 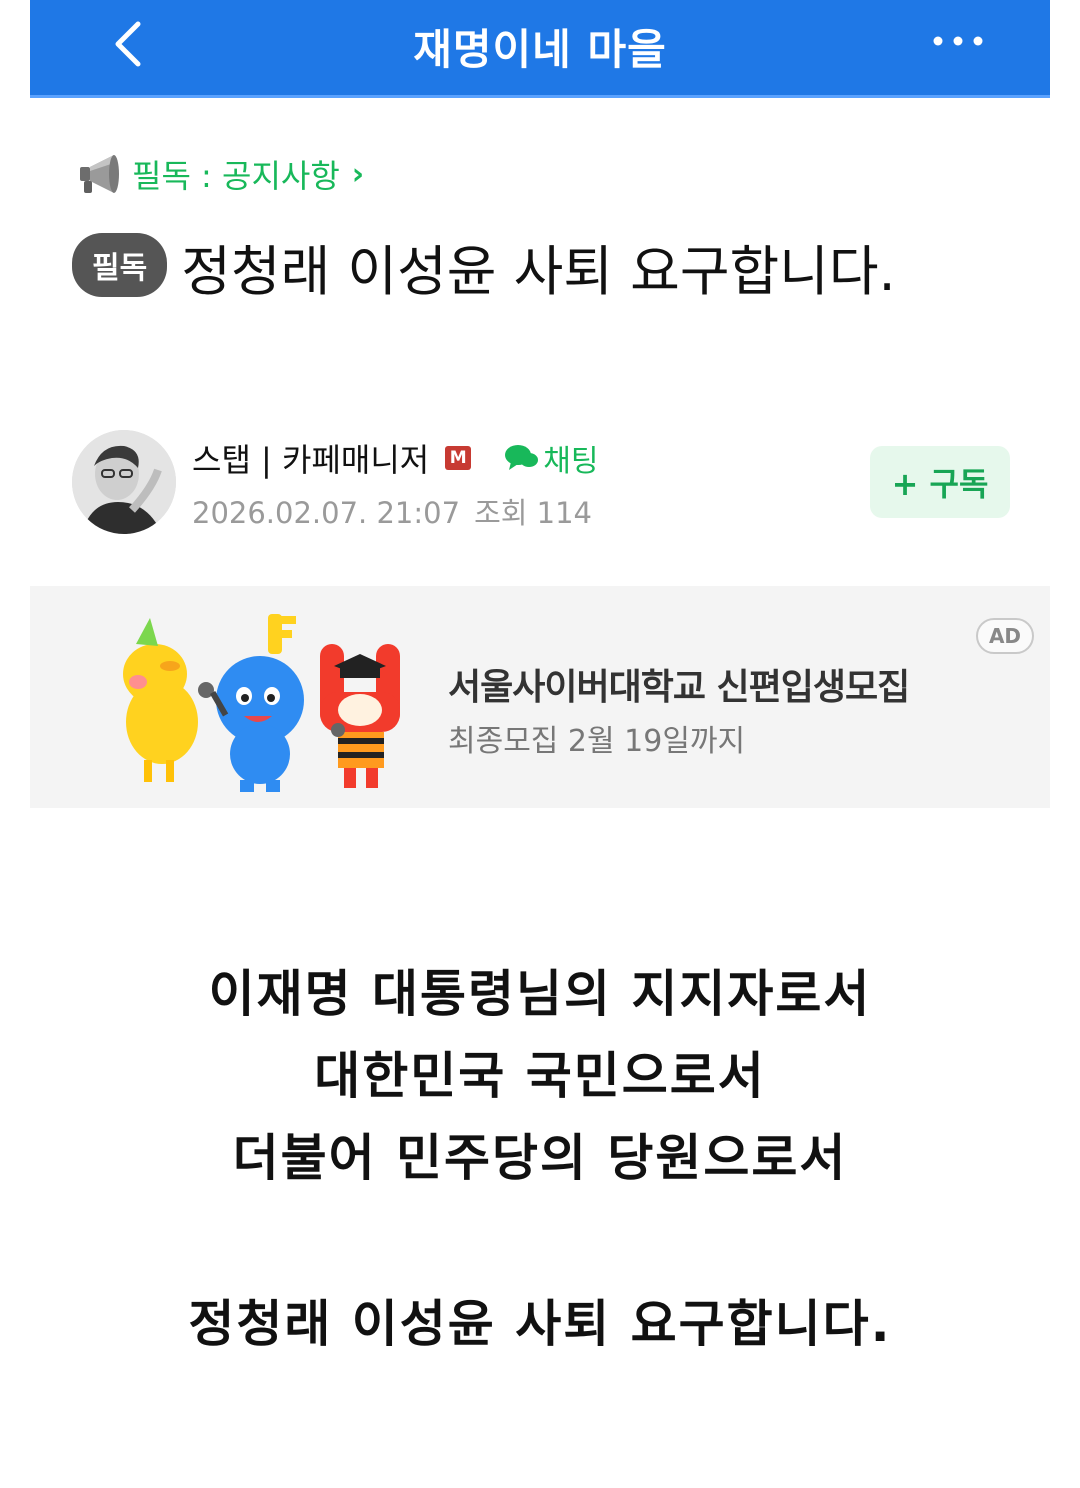 I want to click on top-app-bar: 재명이네 마을, so click(x=540, y=49).